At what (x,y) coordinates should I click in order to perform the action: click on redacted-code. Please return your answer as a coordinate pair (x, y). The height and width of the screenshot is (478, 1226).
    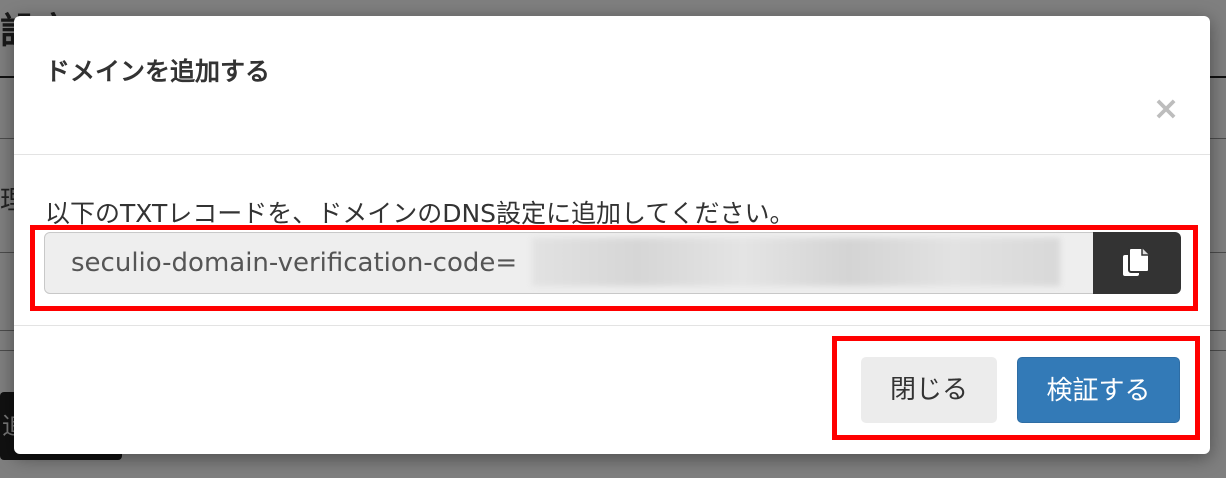
    Looking at the image, I should click on (796, 262).